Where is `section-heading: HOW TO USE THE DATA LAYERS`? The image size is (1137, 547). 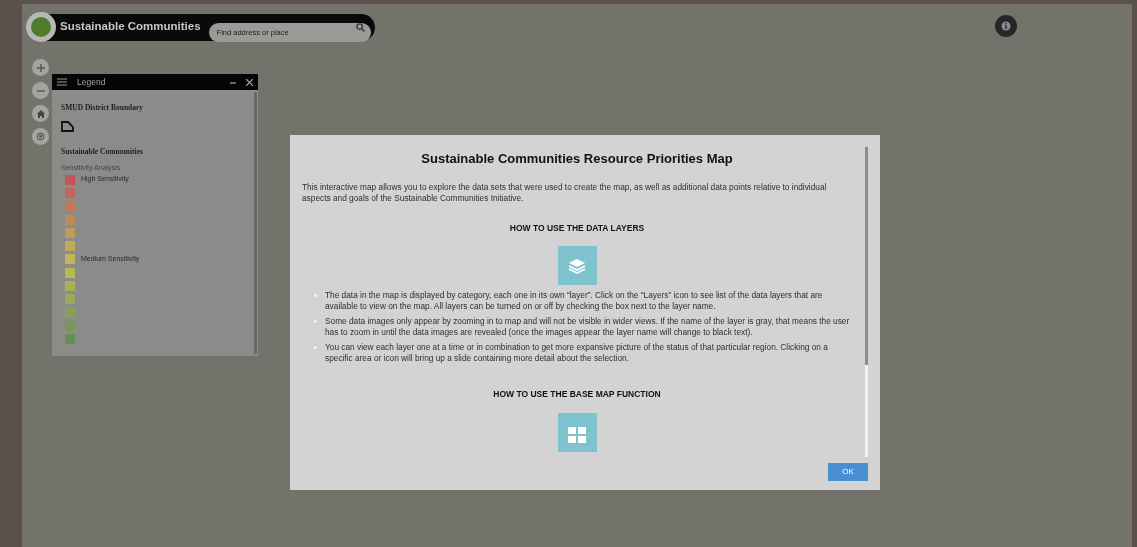
section-heading: HOW TO USE THE DATA LAYERS is located at coordinates (577, 228).